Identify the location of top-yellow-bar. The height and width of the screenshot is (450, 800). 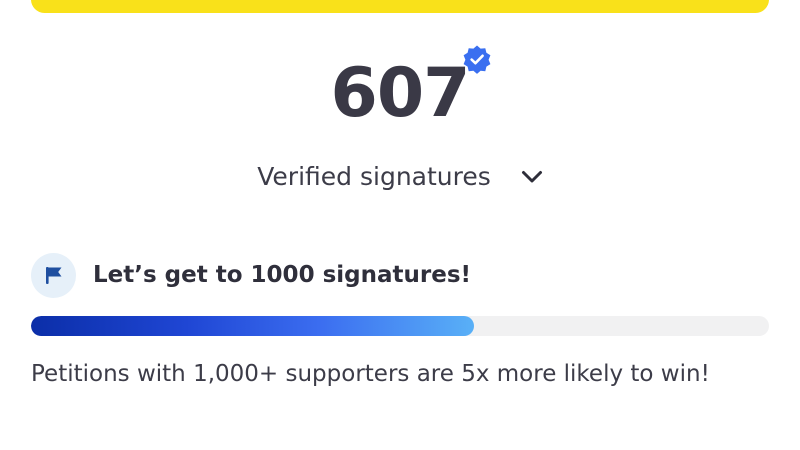
(400, 6).